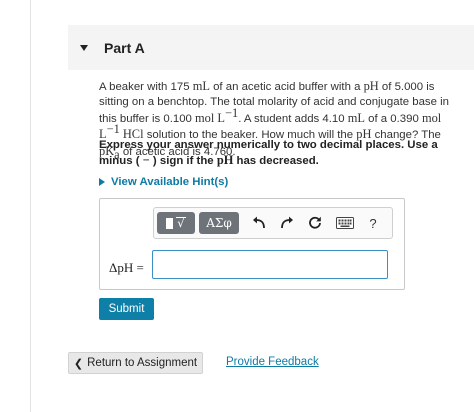  What do you see at coordinates (126, 267) in the screenshot?
I see `answer-label: ΔpH =` at bounding box center [126, 267].